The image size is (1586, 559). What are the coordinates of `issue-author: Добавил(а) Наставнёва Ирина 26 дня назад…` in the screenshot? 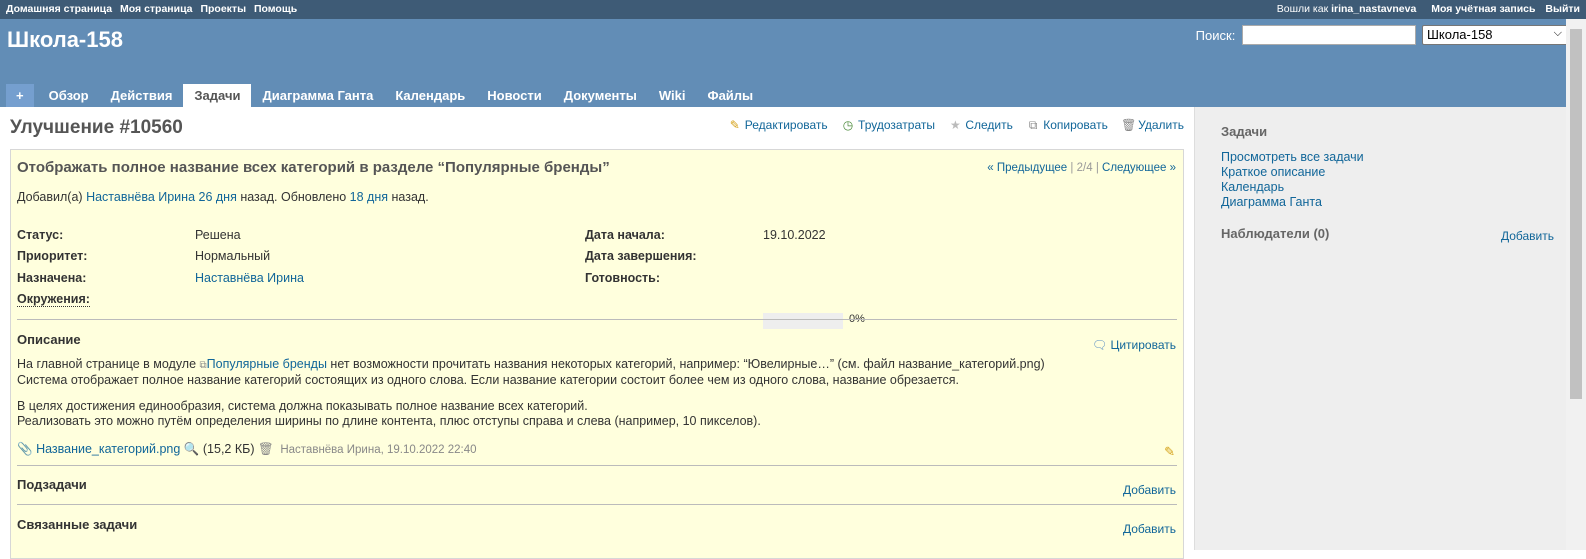 It's located at (223, 197).